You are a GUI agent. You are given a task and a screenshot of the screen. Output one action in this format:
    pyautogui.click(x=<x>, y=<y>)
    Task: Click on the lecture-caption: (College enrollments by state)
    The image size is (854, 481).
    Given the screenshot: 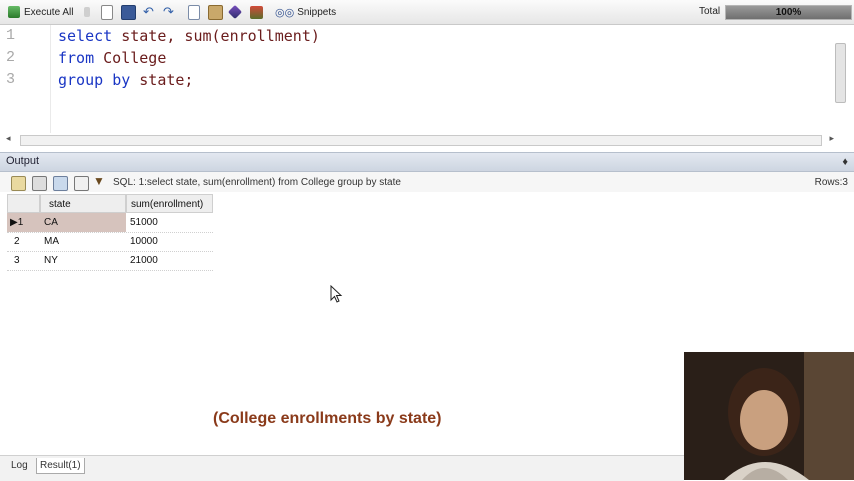 What is the action you would take?
    pyautogui.click(x=327, y=418)
    